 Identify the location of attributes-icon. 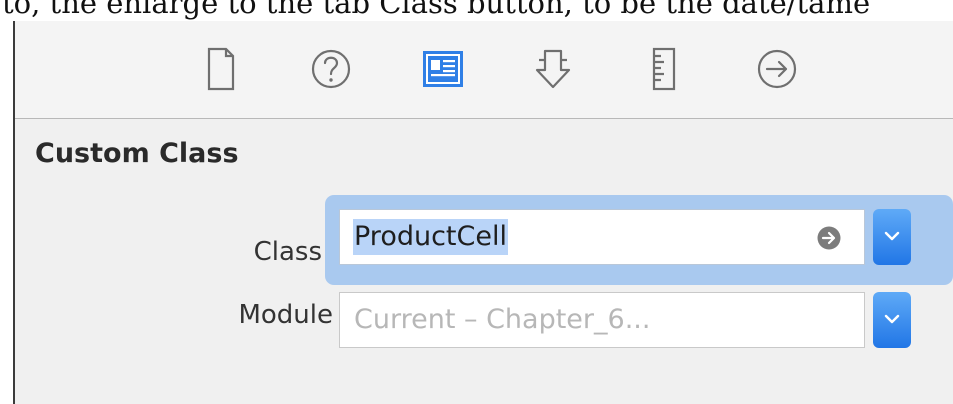
(553, 69).